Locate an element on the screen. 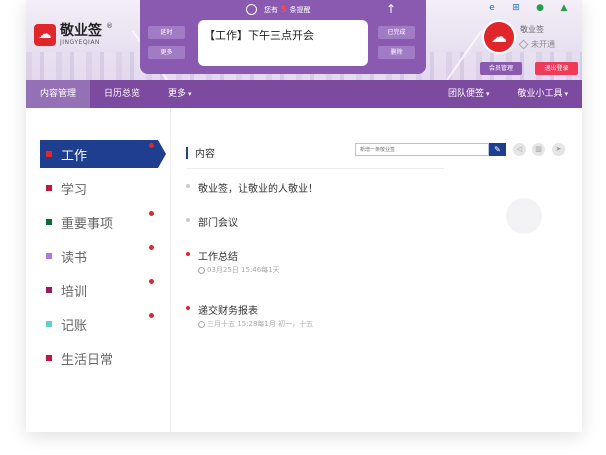 This screenshot has height=455, width=606. nav-tools: 敬业小工具 ▾ is located at coordinates (542, 94).